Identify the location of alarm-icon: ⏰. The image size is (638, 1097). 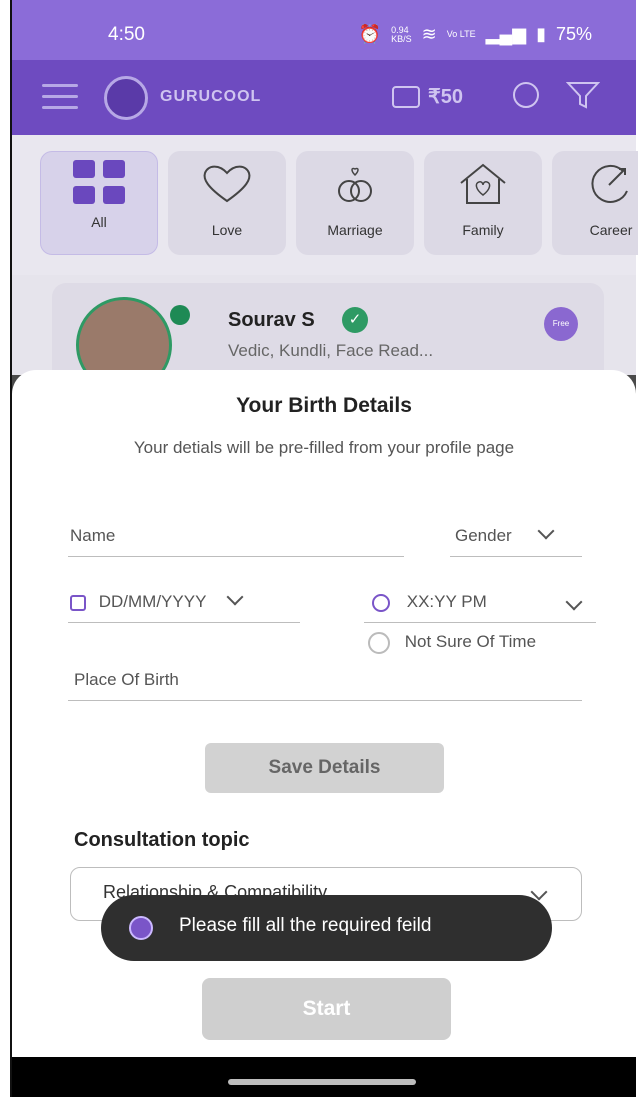
(370, 34).